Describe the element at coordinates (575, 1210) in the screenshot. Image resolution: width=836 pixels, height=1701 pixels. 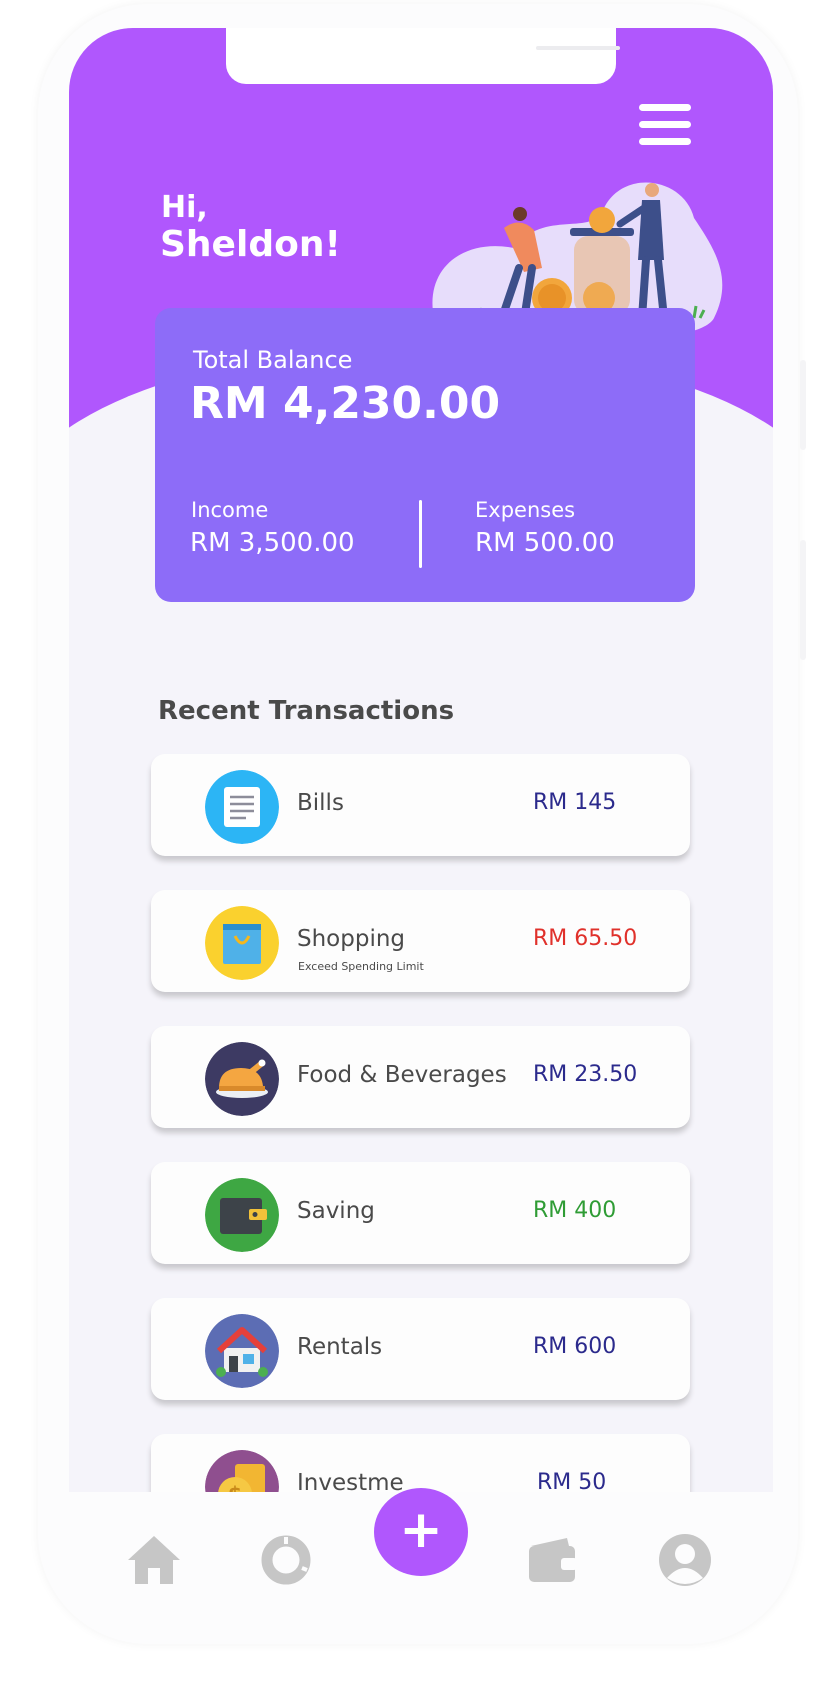
I see `transaction-amount: RM 400` at that location.